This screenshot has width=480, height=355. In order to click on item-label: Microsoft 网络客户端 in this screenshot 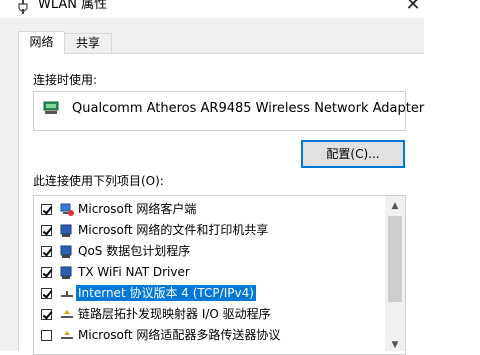, I will do `click(137, 209)`.